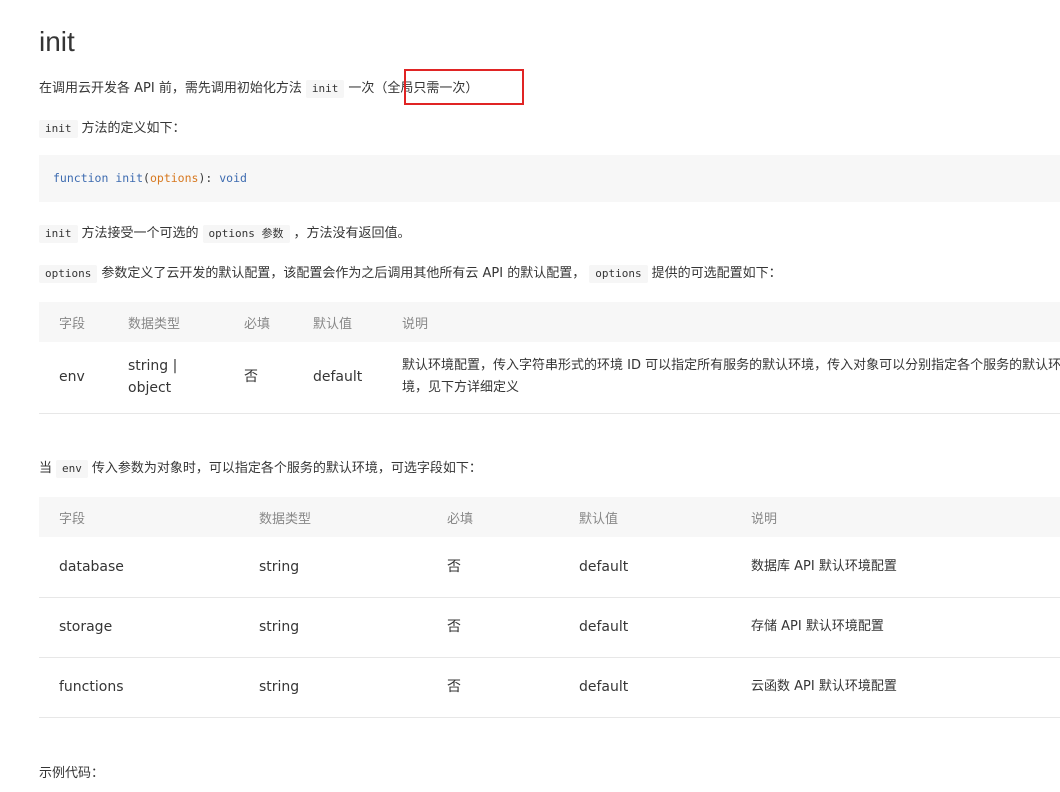 This screenshot has height=792, width=1060. I want to click on env-paragraph: 当 env 传入参数为对象时，可以指定各个服务的默认环境，可选字段如下：, so click(260, 469).